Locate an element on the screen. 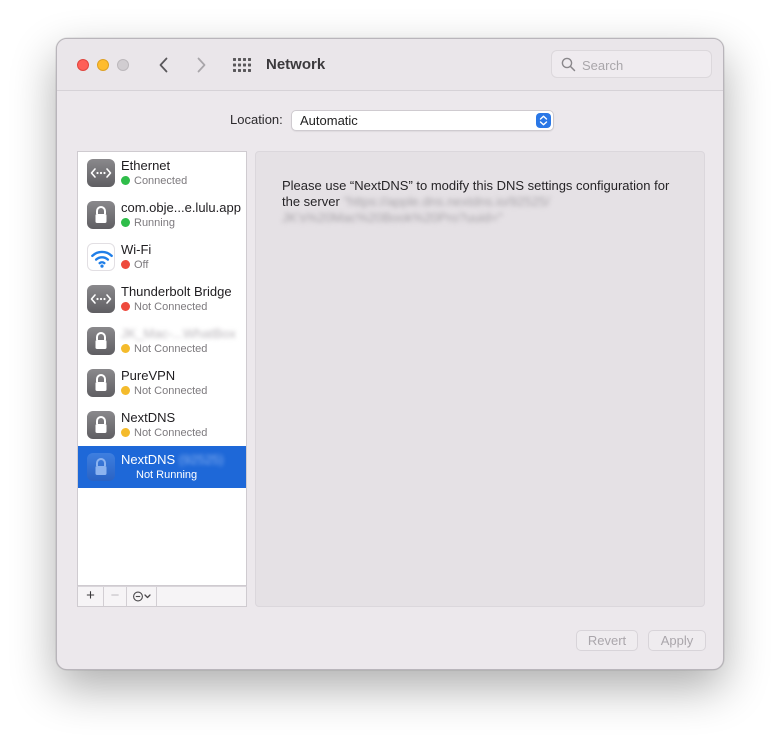 The image size is (780, 744). service-name: JK_Mac-...WhatBox is located at coordinates (178, 333).